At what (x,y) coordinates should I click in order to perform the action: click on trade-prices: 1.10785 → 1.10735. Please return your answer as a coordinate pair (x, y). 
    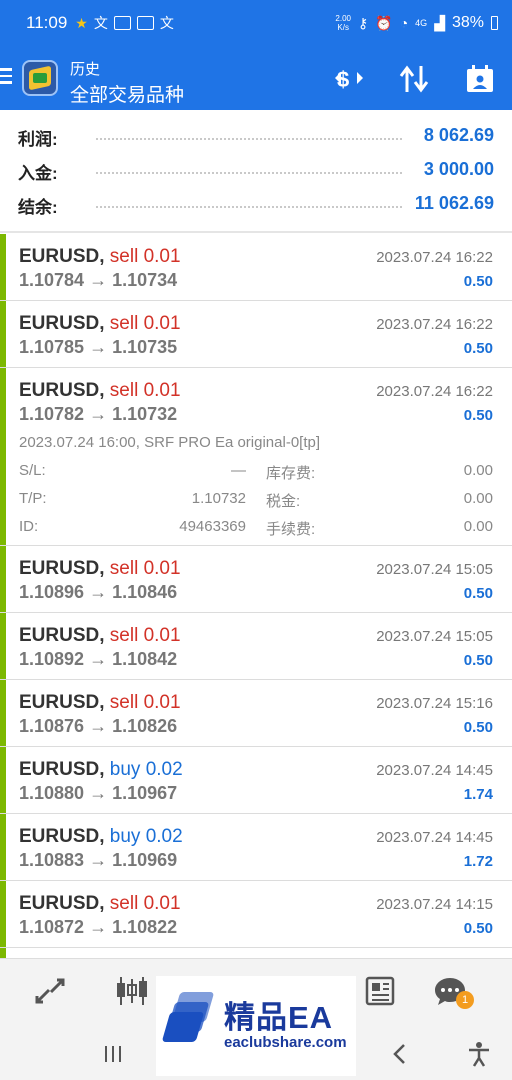
    Looking at the image, I should click on (98, 347).